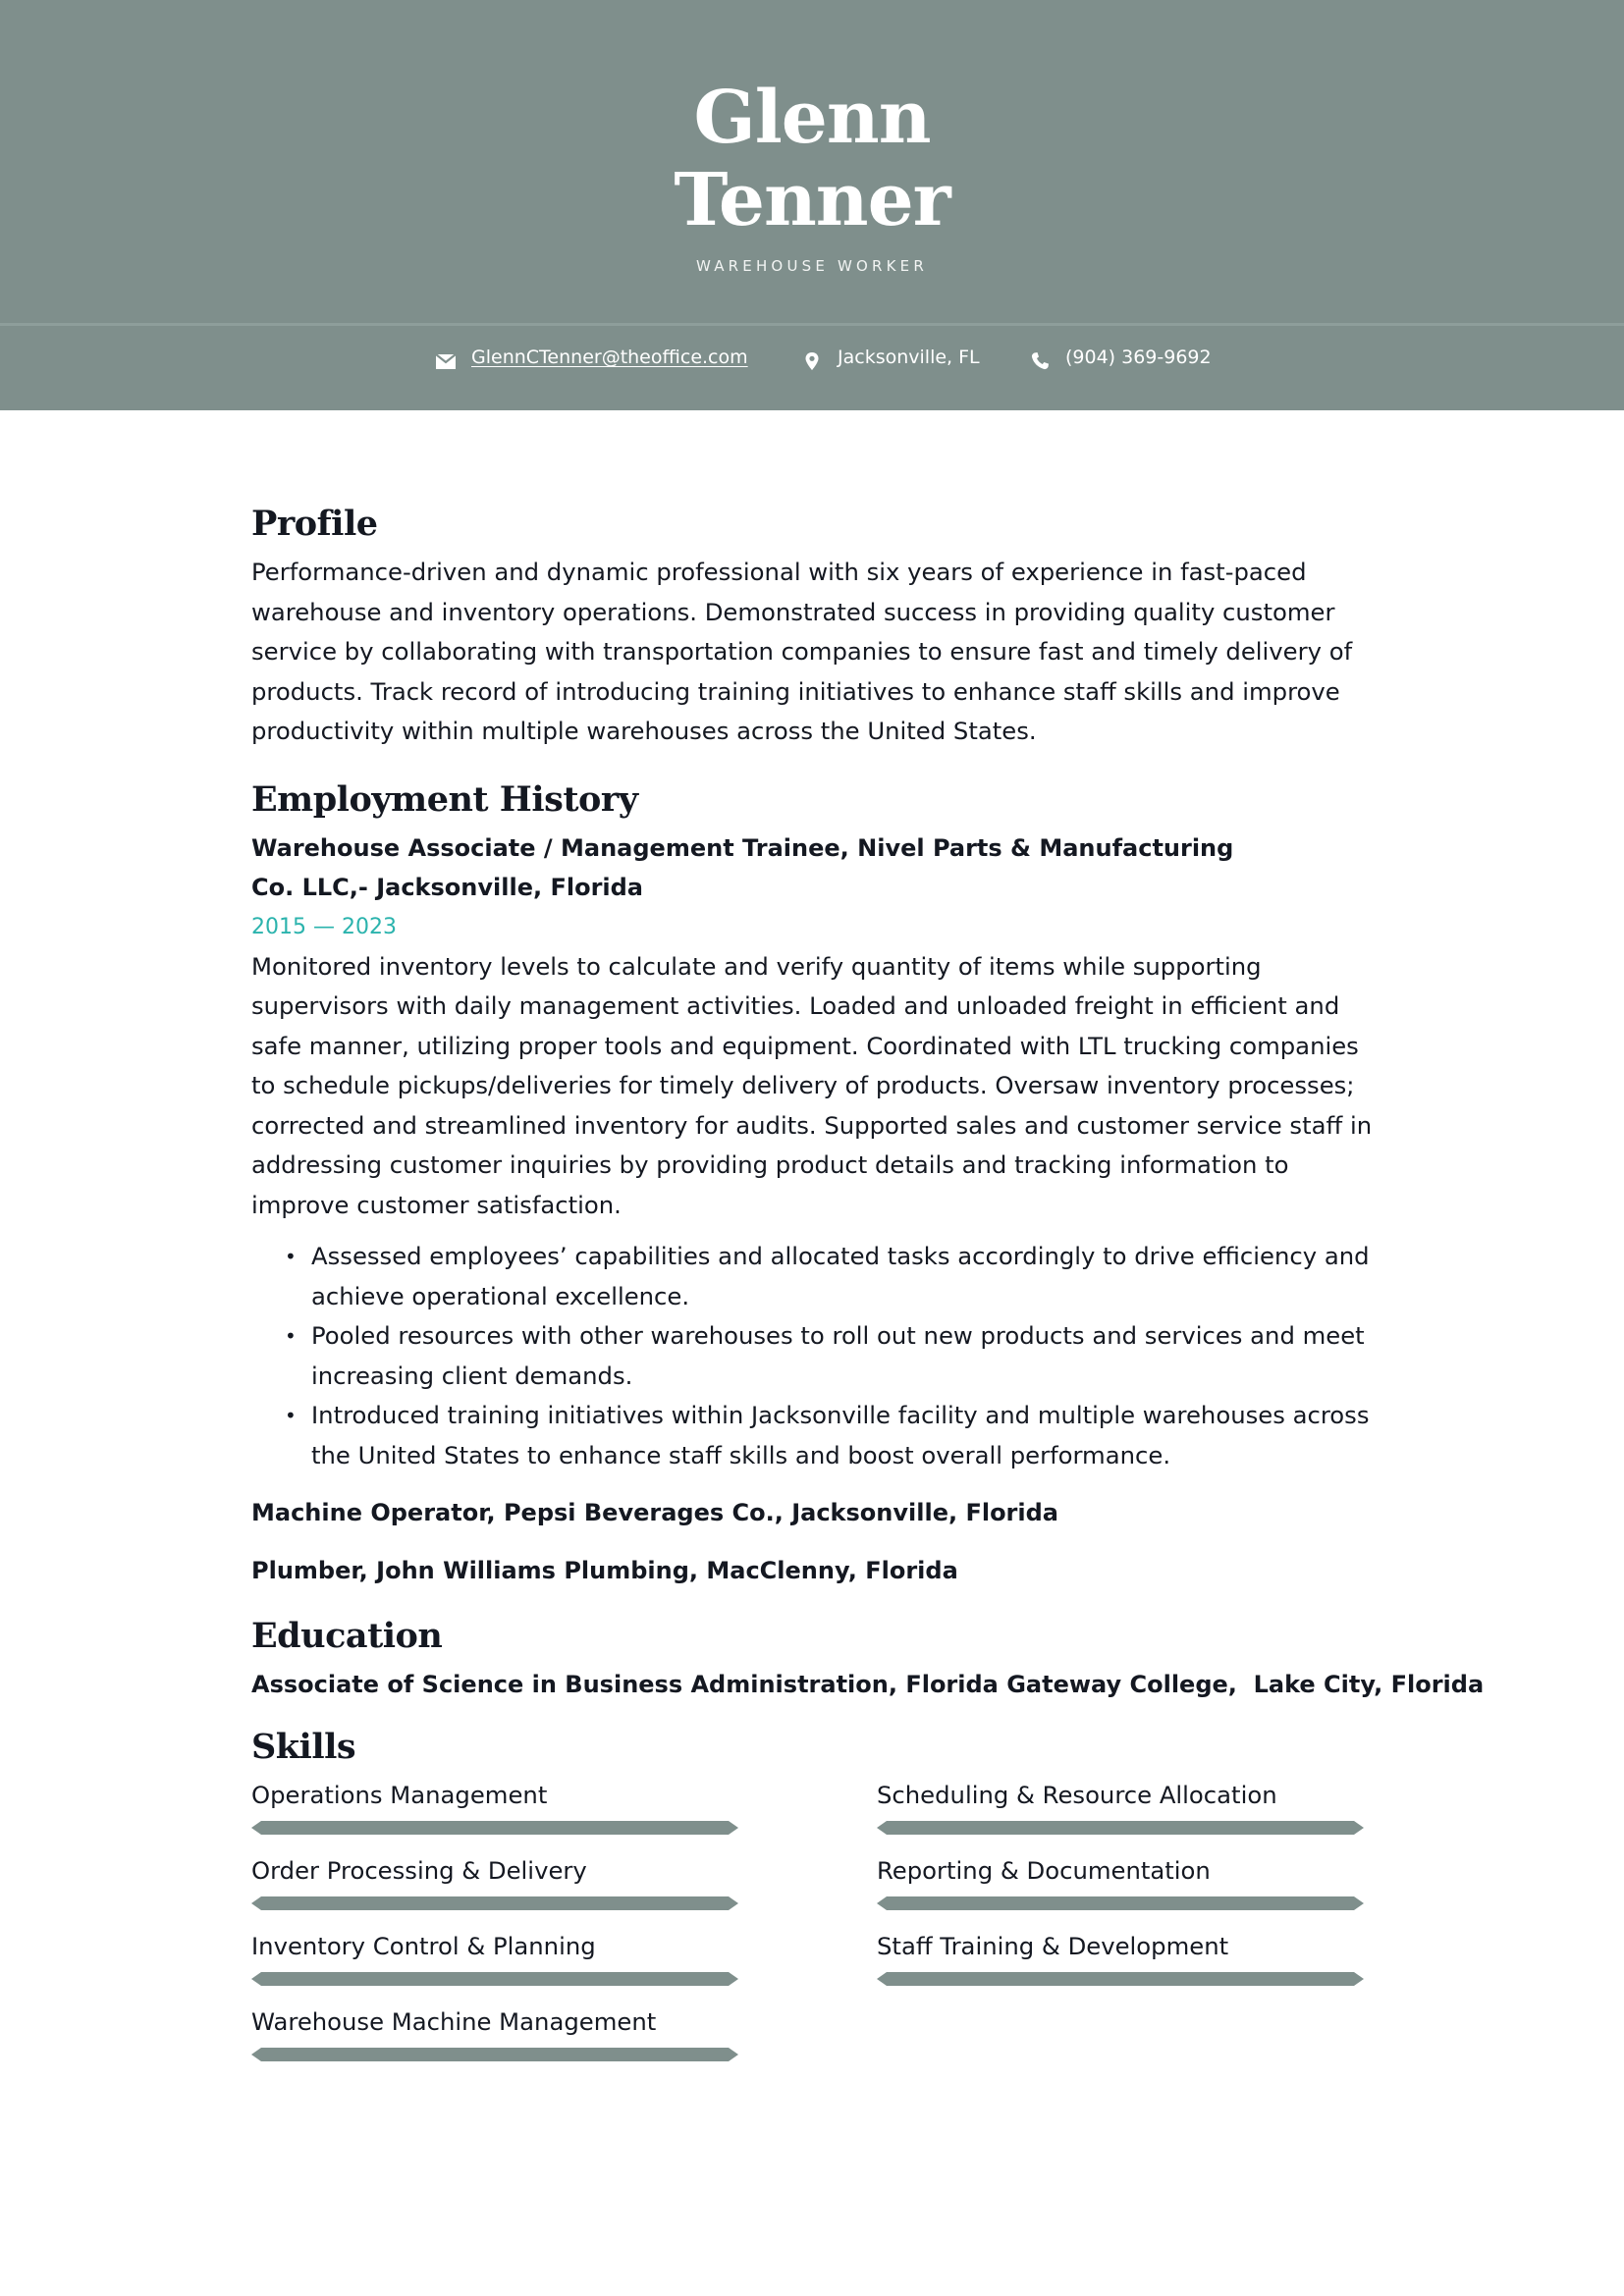 The height and width of the screenshot is (2296, 1624). I want to click on education-heading: Education, so click(347, 1636).